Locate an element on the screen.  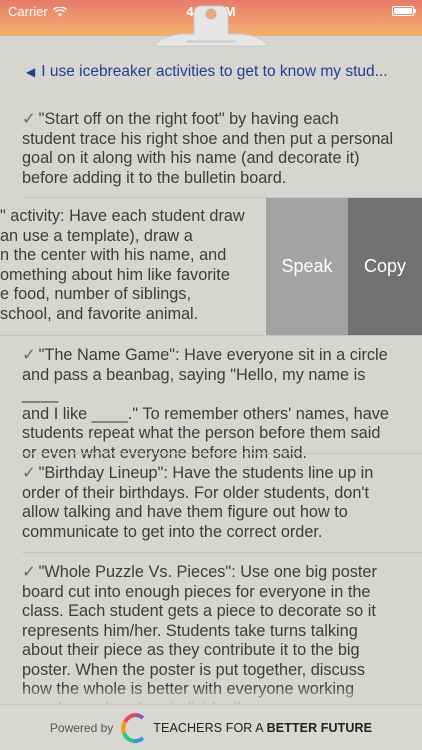
org-name: TEACHERS FOR A BETTER FUTURE is located at coordinates (262, 728).